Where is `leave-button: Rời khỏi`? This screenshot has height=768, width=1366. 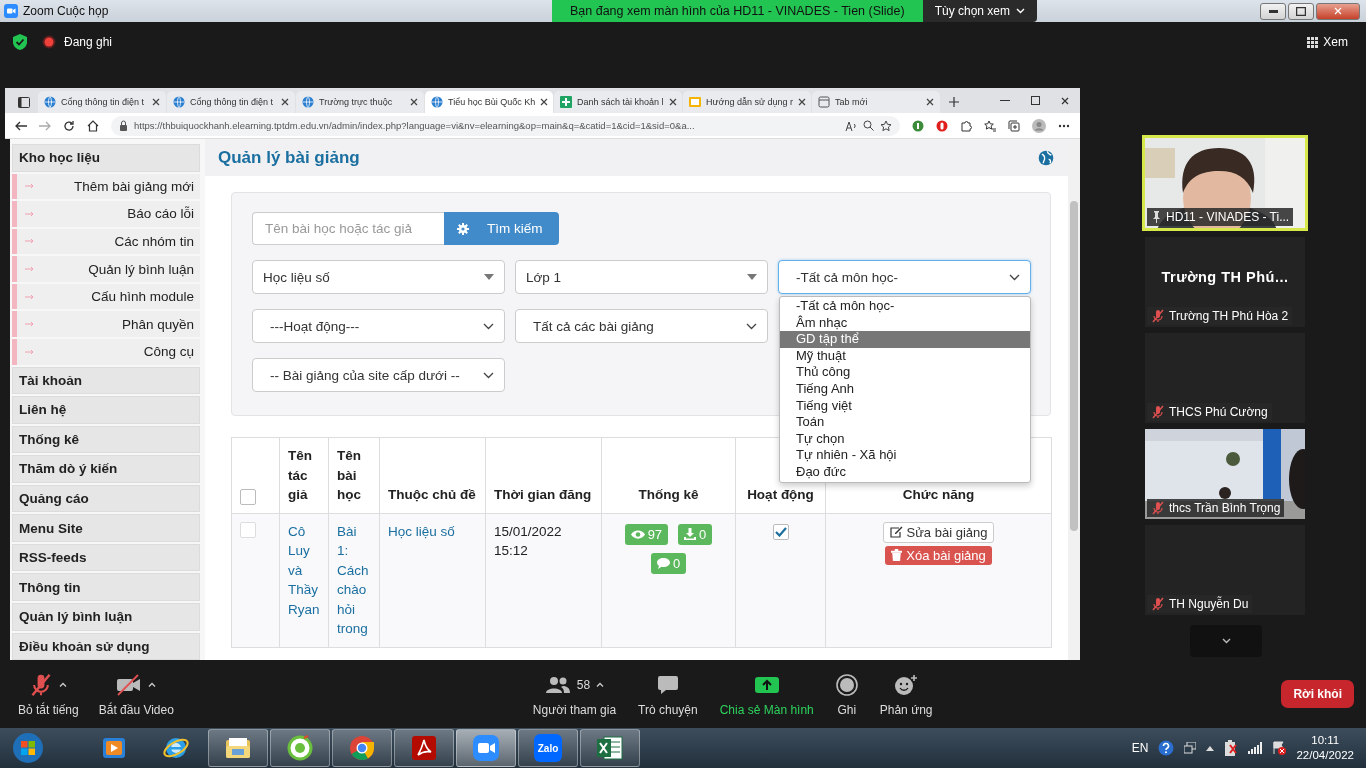 leave-button: Rời khỏi is located at coordinates (1317, 694).